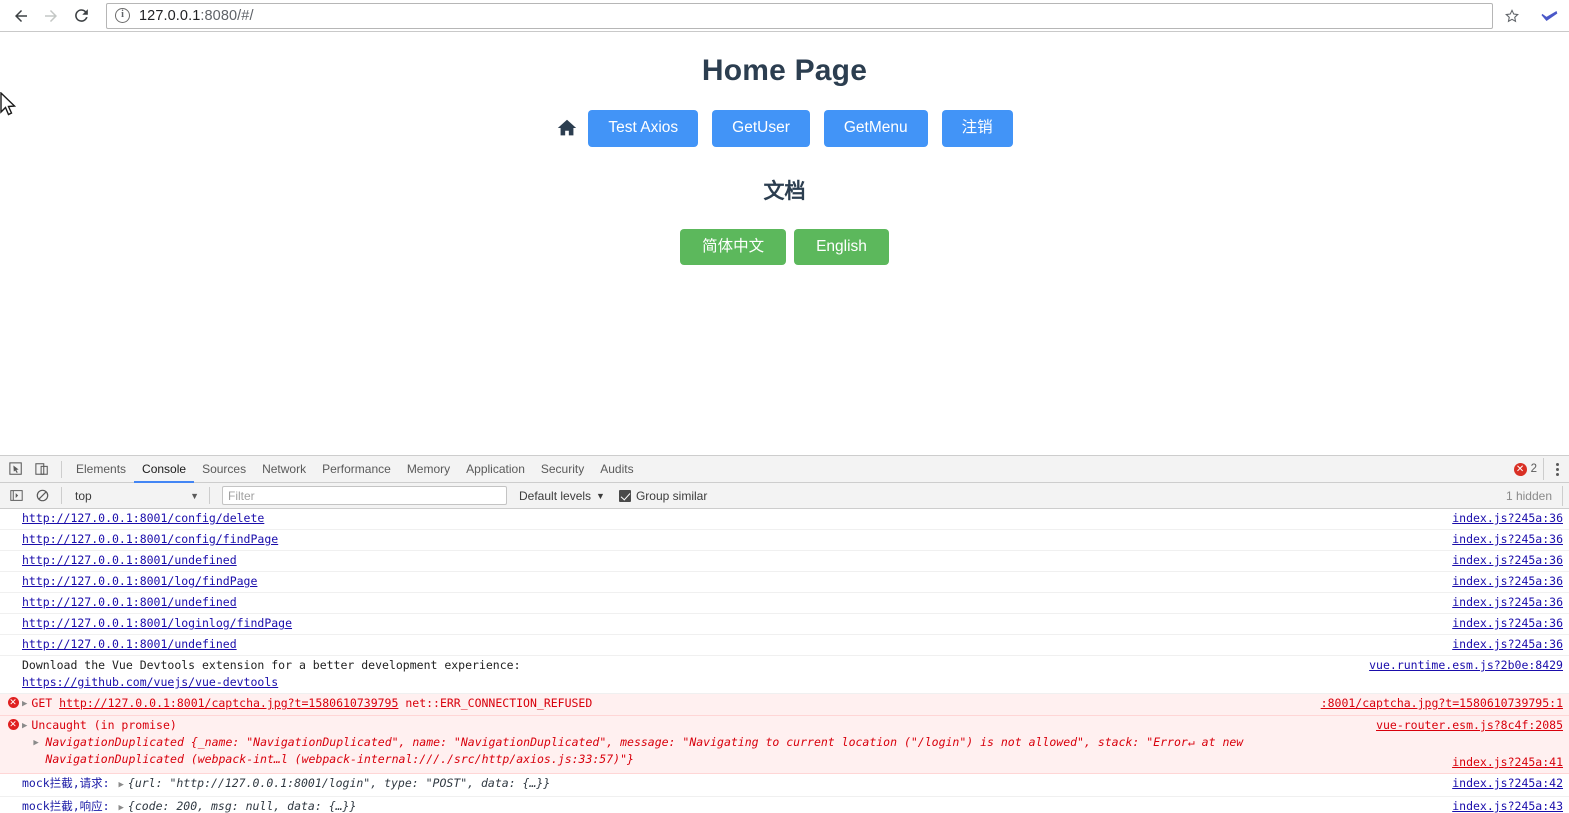 The height and width of the screenshot is (813, 1569). Describe the element at coordinates (428, 469) in the screenshot. I see `tab-memory: Memory` at that location.